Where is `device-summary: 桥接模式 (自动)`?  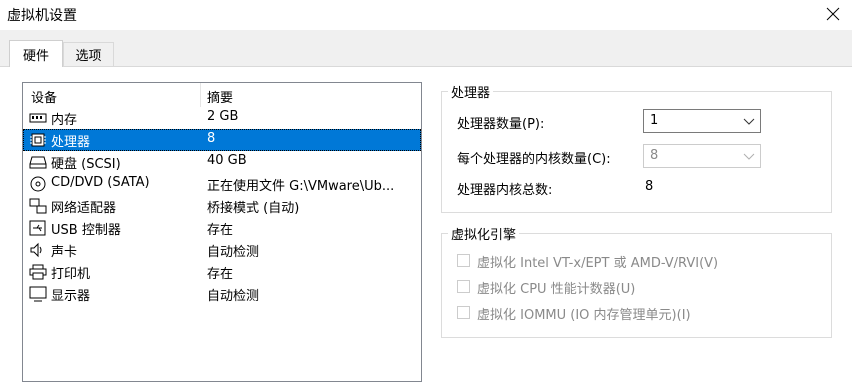 device-summary: 桥接模式 (自动) is located at coordinates (253, 208).